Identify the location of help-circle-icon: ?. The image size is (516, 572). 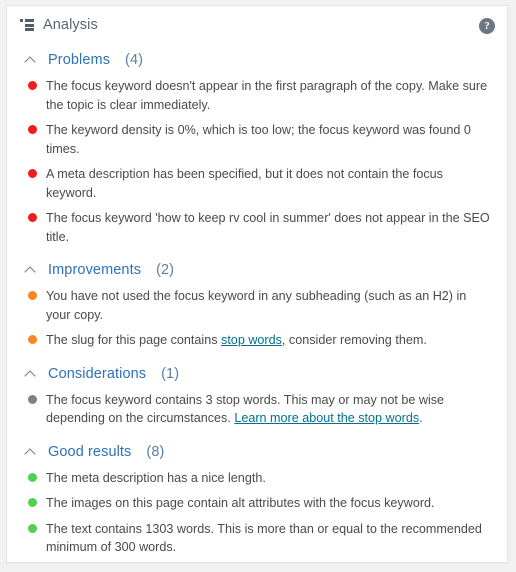
(487, 26).